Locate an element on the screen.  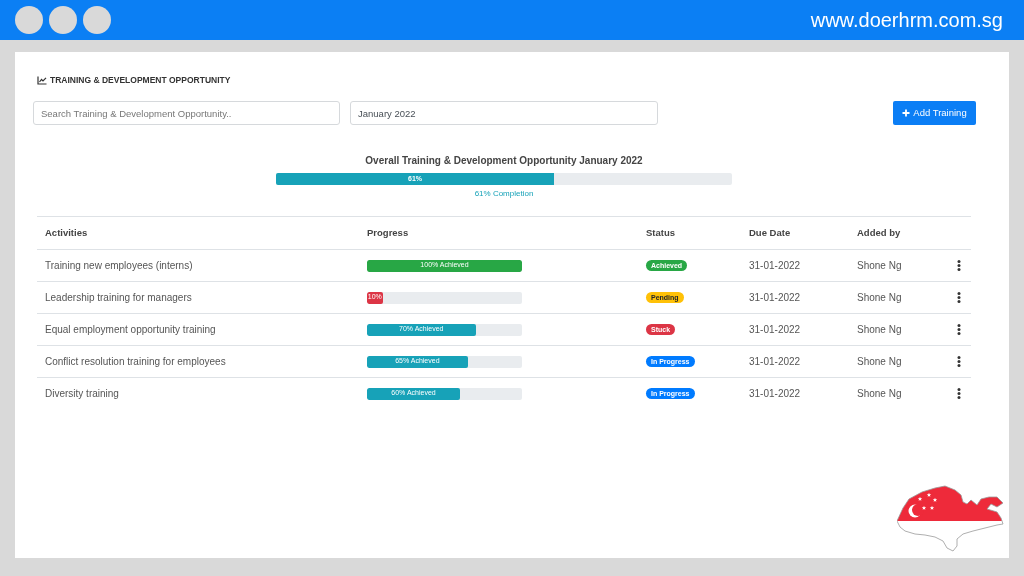
search-field: Search Training & Development Opportunity.. is located at coordinates (186, 113).